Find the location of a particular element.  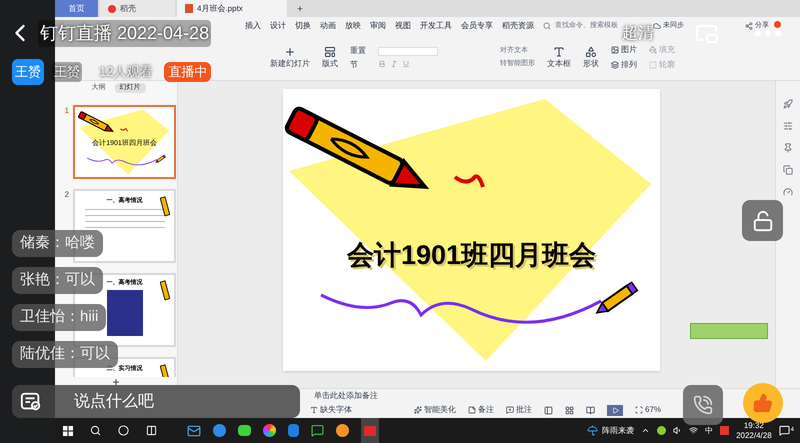

live-badge: 直播中 is located at coordinates (188, 72).